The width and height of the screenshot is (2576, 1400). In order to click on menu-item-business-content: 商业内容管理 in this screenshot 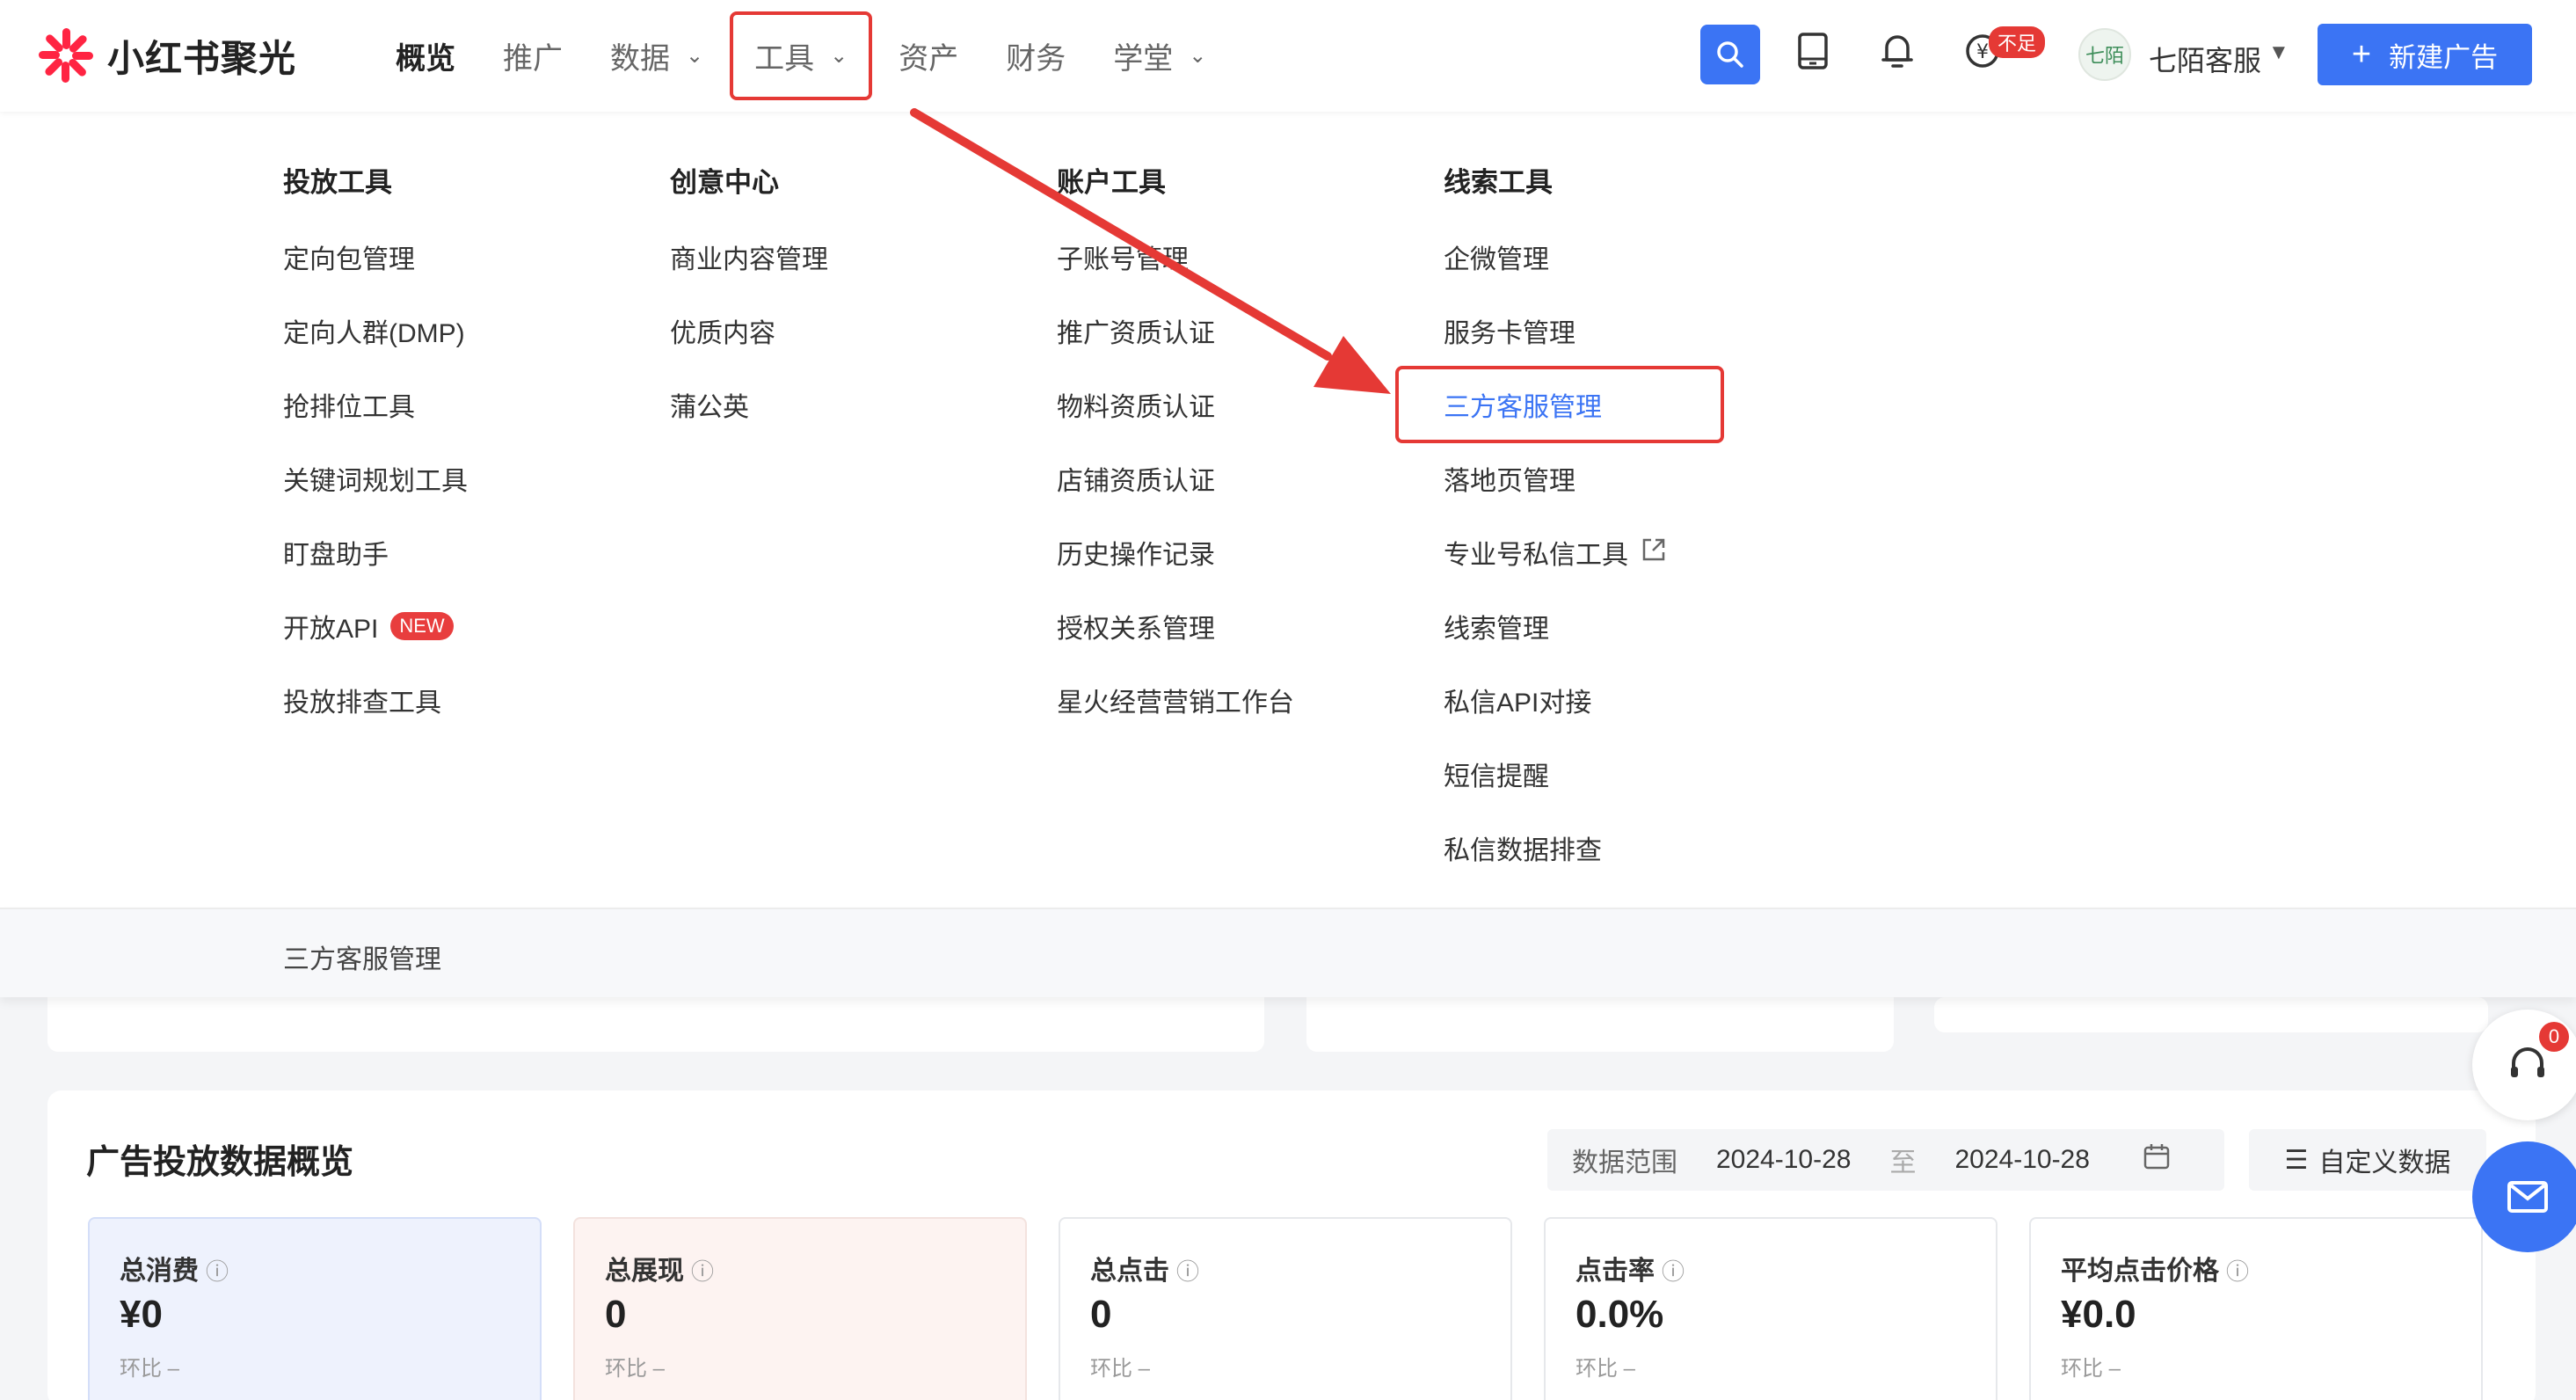, I will do `click(749, 257)`.